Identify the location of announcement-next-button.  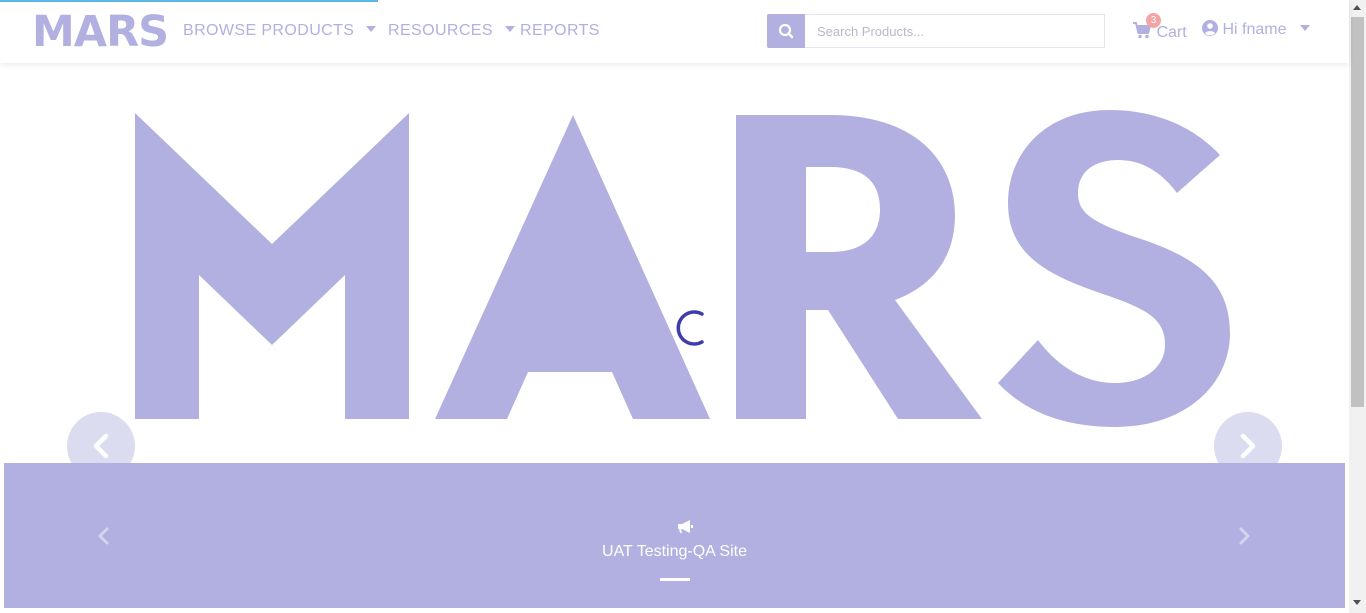
(1244, 538).